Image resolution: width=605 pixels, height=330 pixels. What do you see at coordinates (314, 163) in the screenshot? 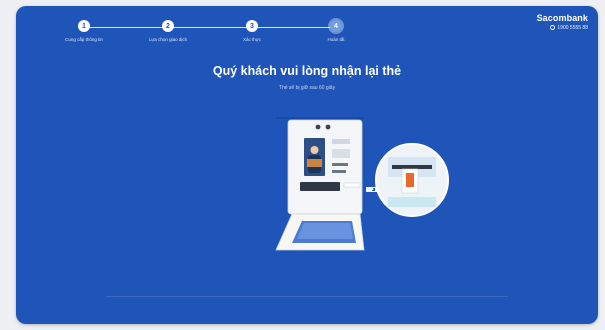
I see `display-highlight` at bounding box center [314, 163].